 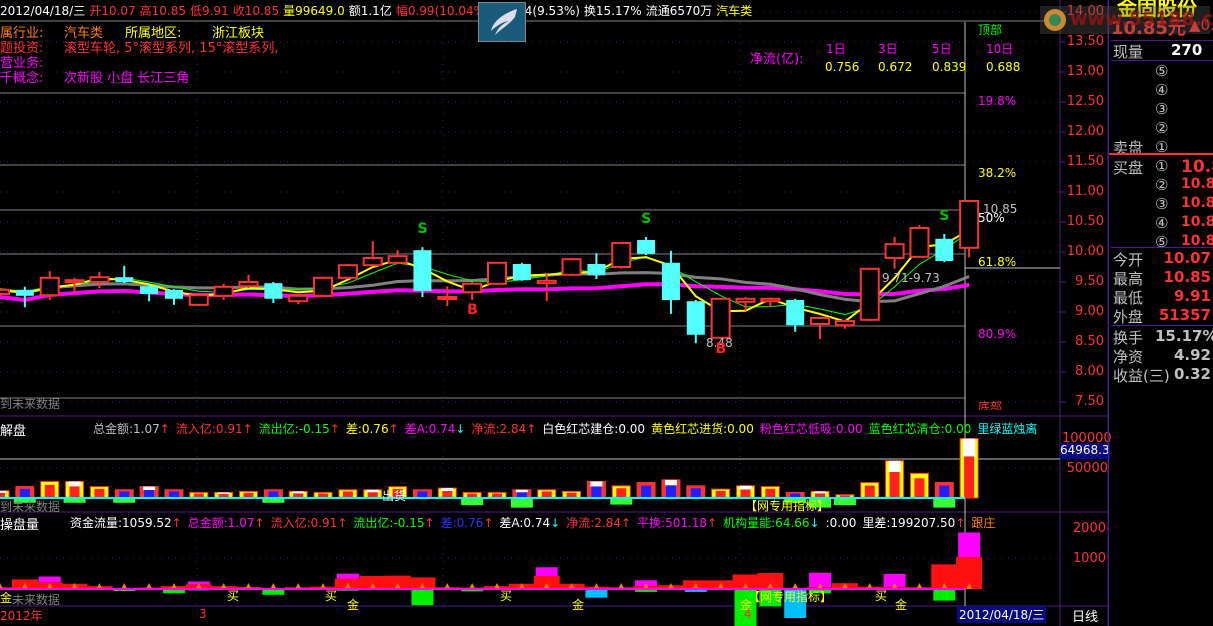 What do you see at coordinates (1162, 71) in the screenshot?
I see `ask-level: ⑤` at bounding box center [1162, 71].